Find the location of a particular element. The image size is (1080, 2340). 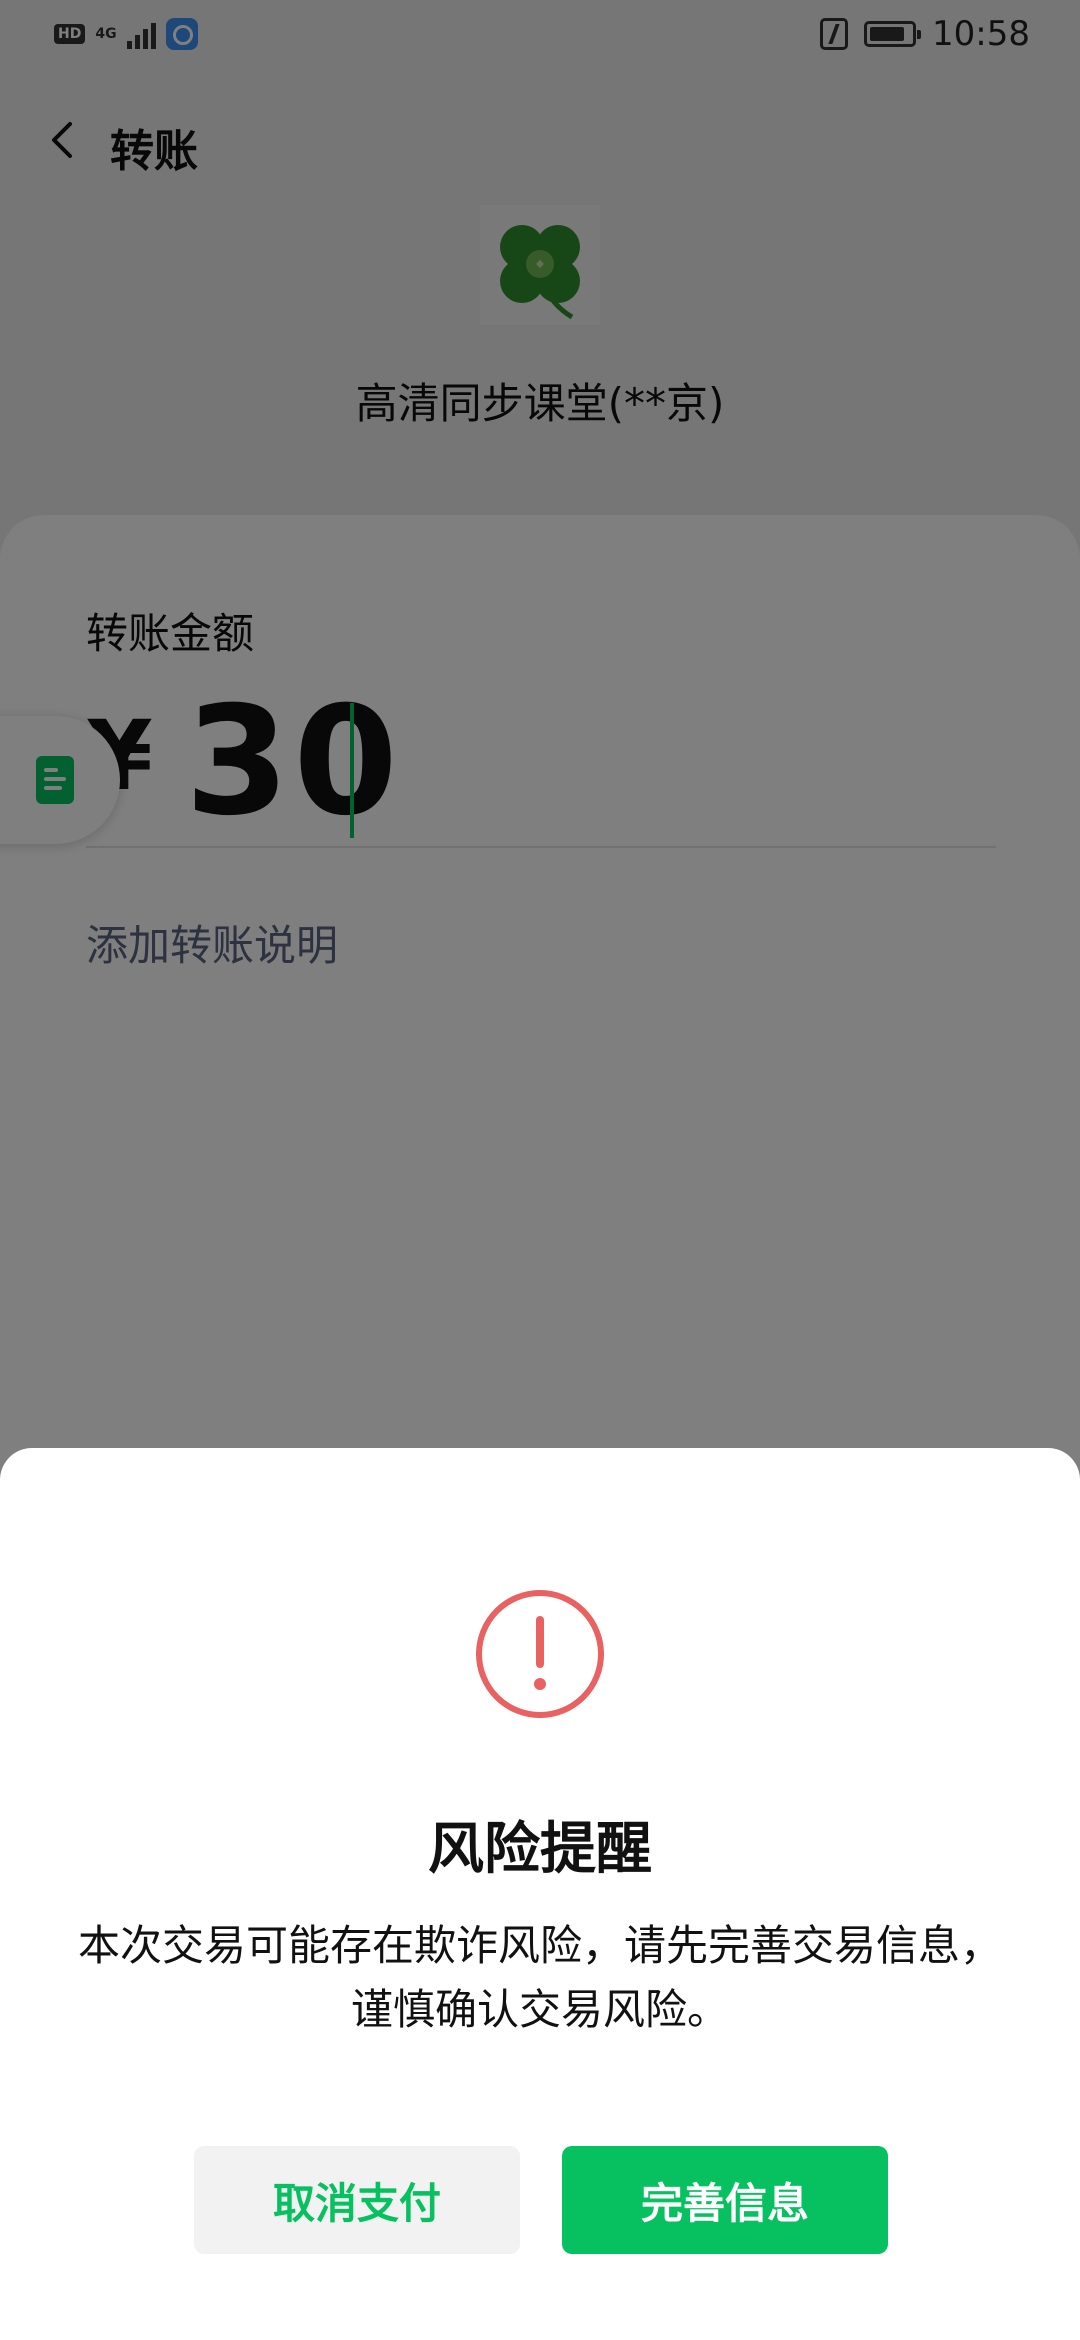

cancel-payment-button: 取消支付 is located at coordinates (357, 2200).